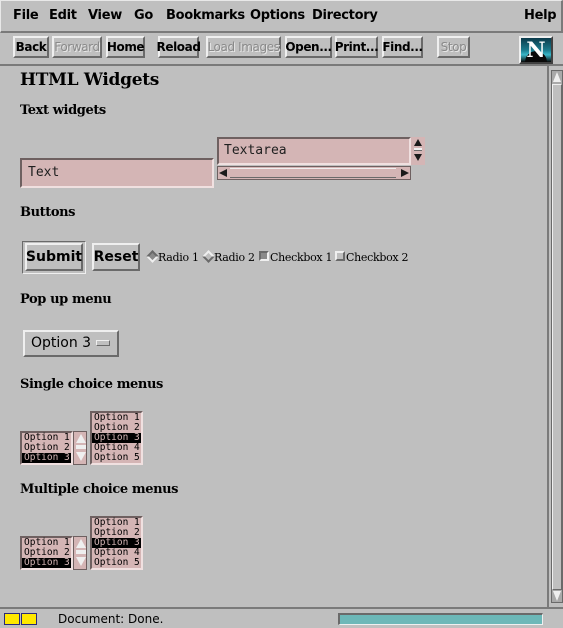 This screenshot has height=628, width=563. Describe the element at coordinates (105, 15) in the screenshot. I see `menu-view: View` at that location.